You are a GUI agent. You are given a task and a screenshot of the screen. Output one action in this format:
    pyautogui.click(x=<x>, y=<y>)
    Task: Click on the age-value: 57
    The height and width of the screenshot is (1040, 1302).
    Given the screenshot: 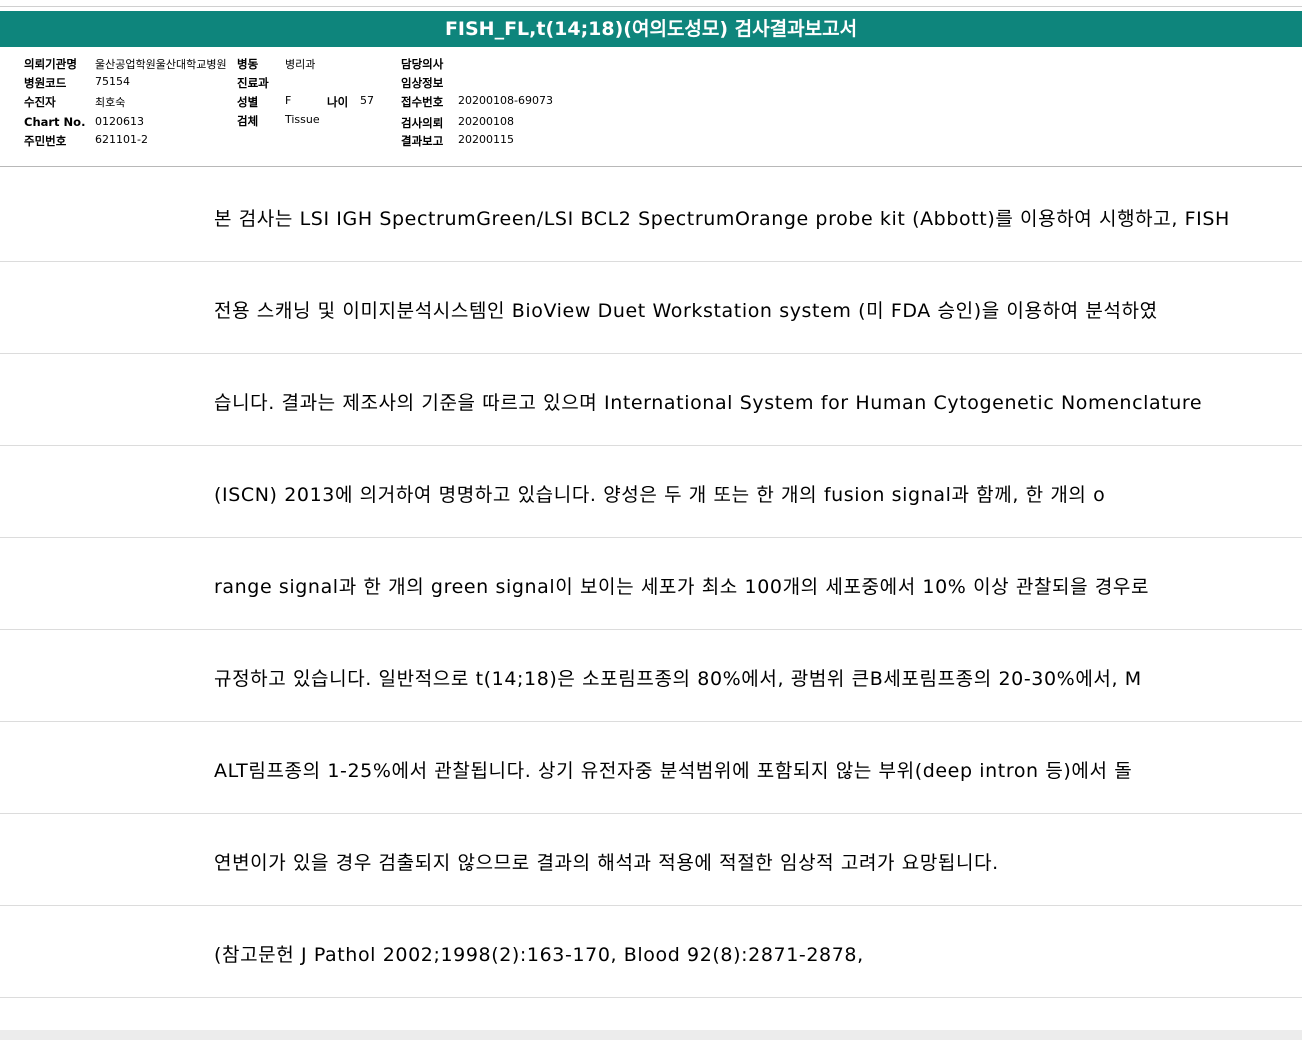 What is the action you would take?
    pyautogui.click(x=367, y=100)
    